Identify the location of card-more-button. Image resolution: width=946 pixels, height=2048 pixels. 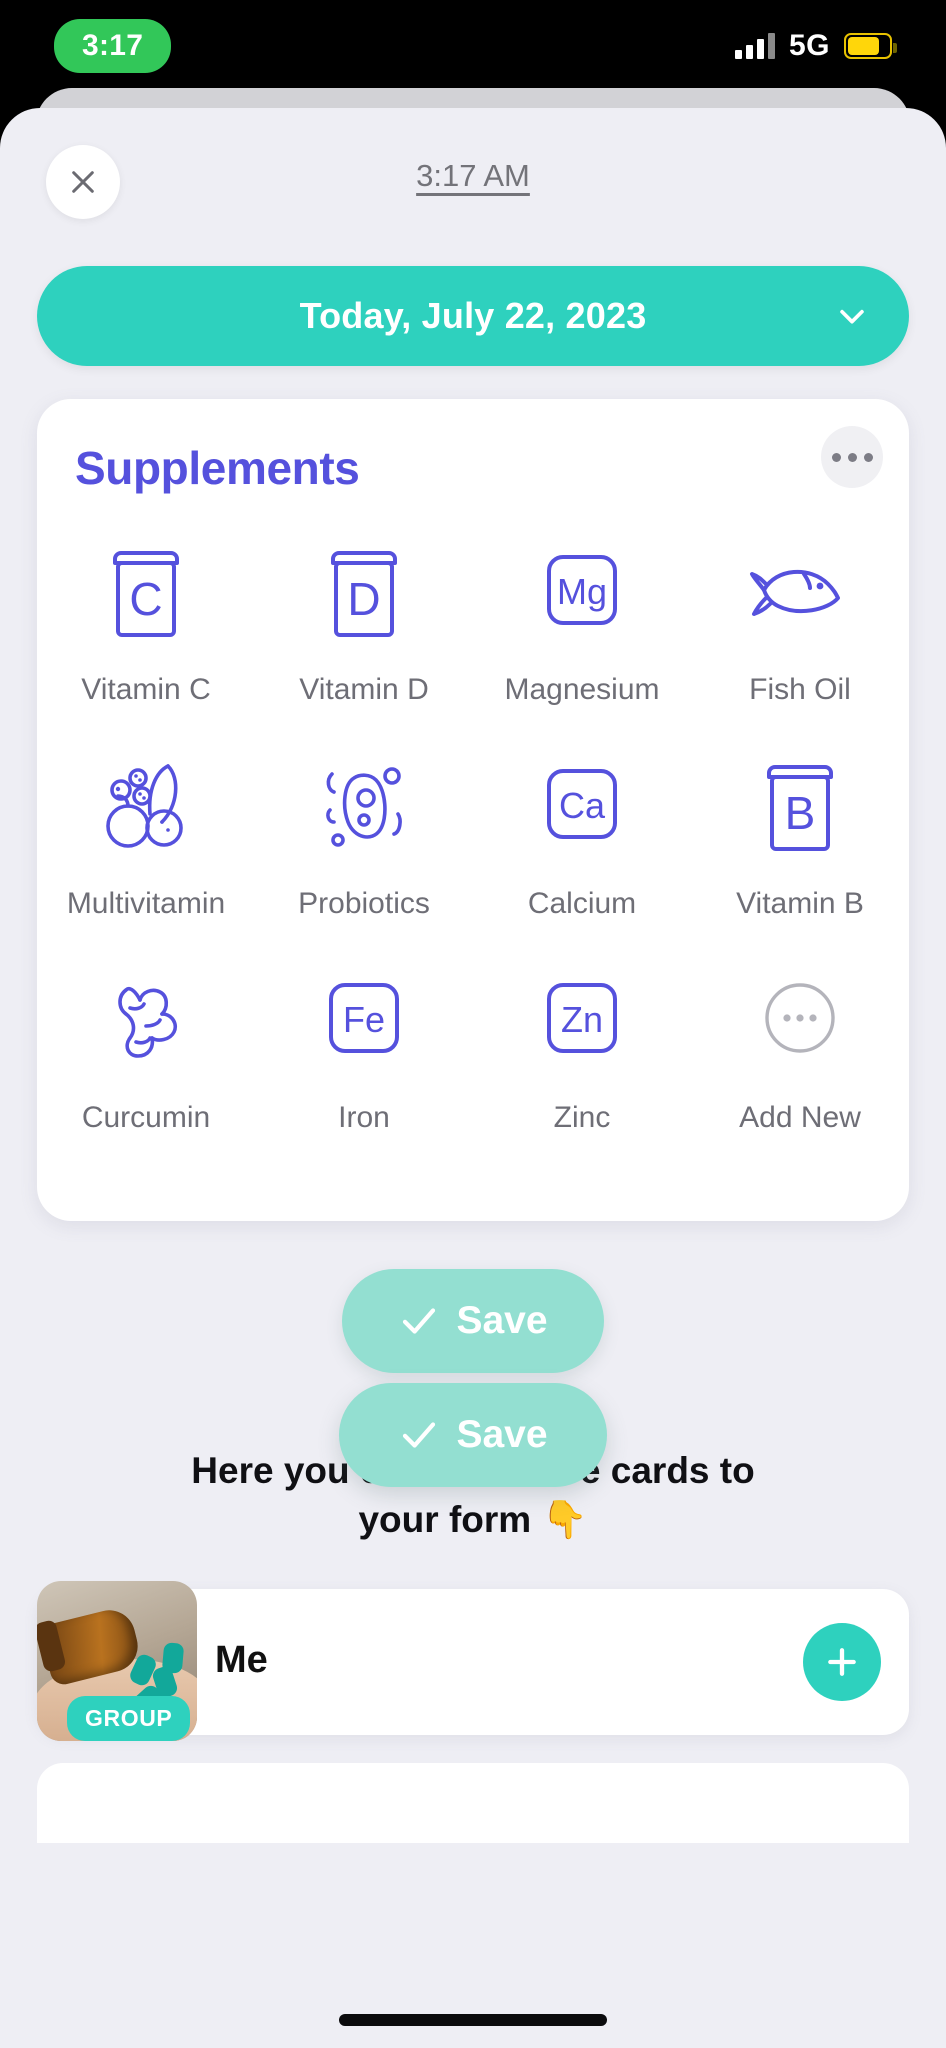
(852, 457).